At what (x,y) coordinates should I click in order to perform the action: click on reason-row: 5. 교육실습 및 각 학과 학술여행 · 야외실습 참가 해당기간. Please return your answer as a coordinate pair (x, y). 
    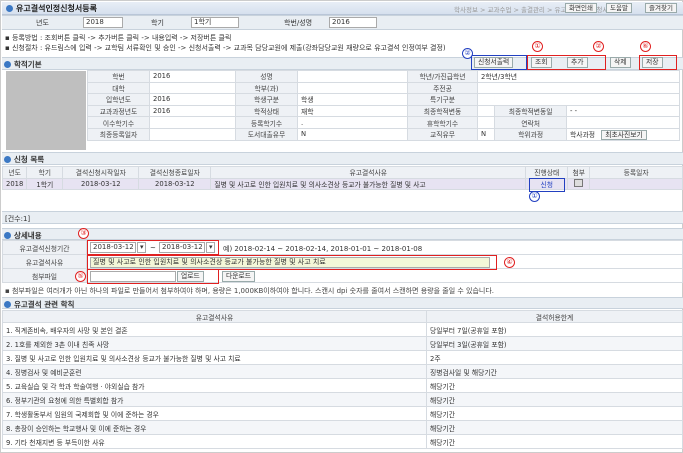
    Looking at the image, I should click on (342, 385).